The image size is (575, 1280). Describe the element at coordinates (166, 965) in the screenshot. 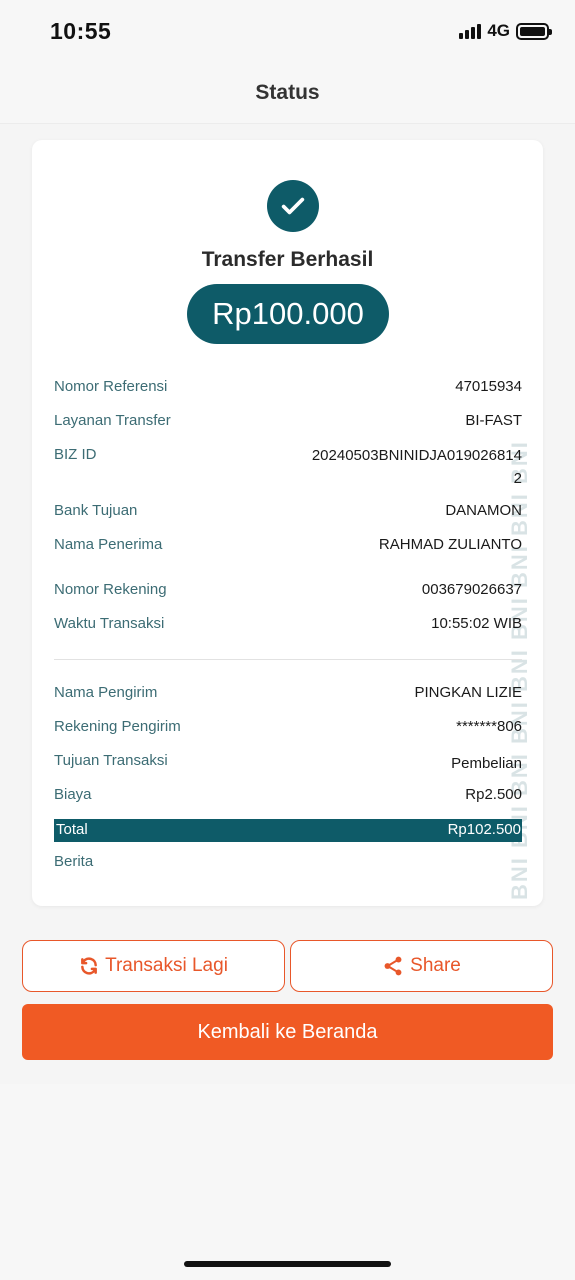

I see `repeat-transaction-label: Transaksi Lagi` at that location.